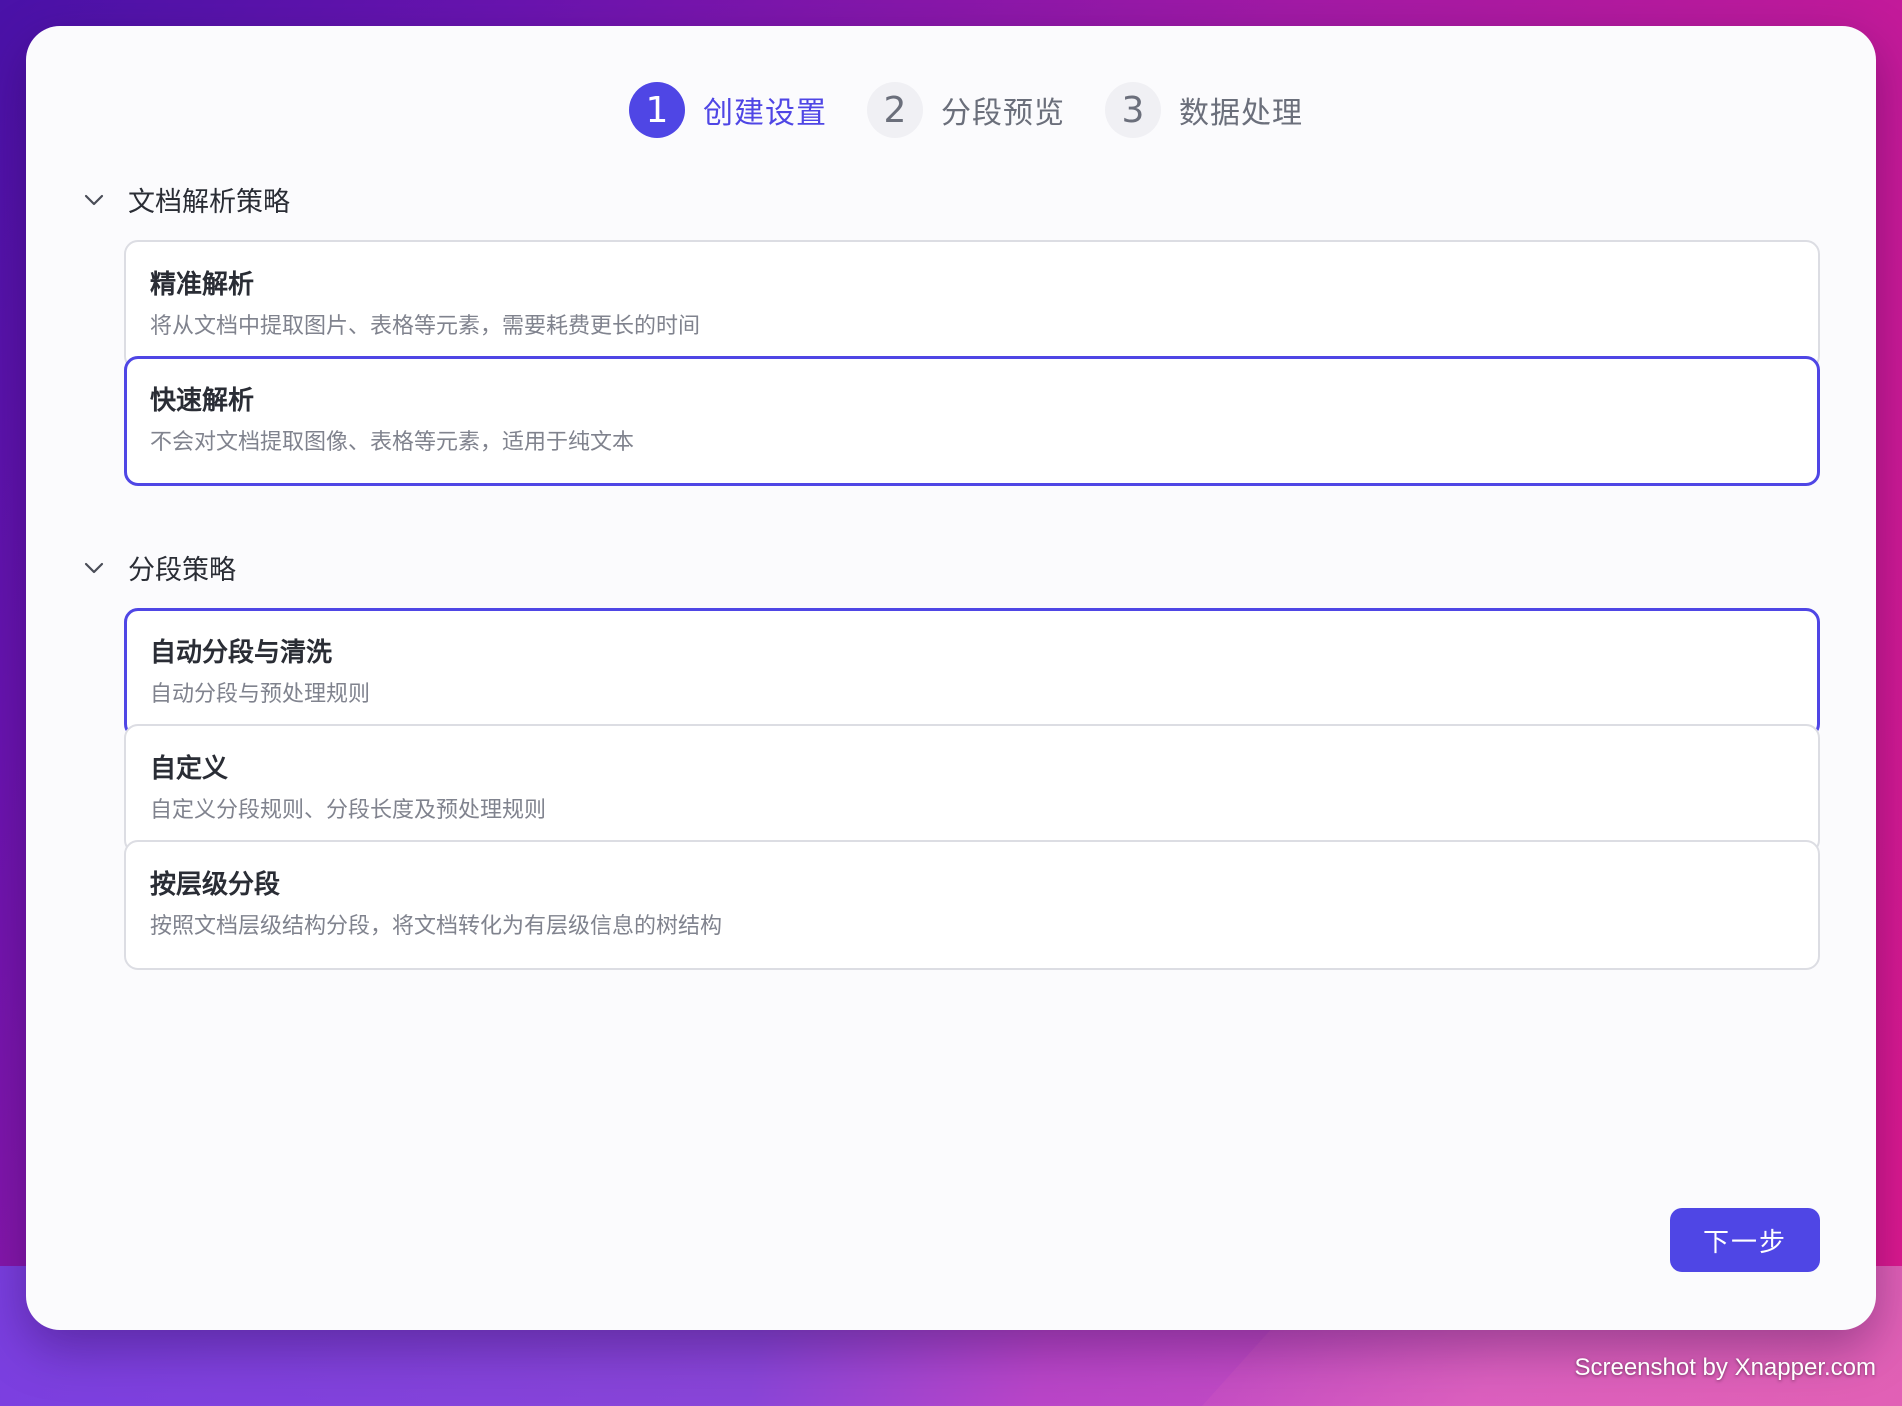  Describe the element at coordinates (895, 110) in the screenshot. I see `step-number-2: 2` at that location.